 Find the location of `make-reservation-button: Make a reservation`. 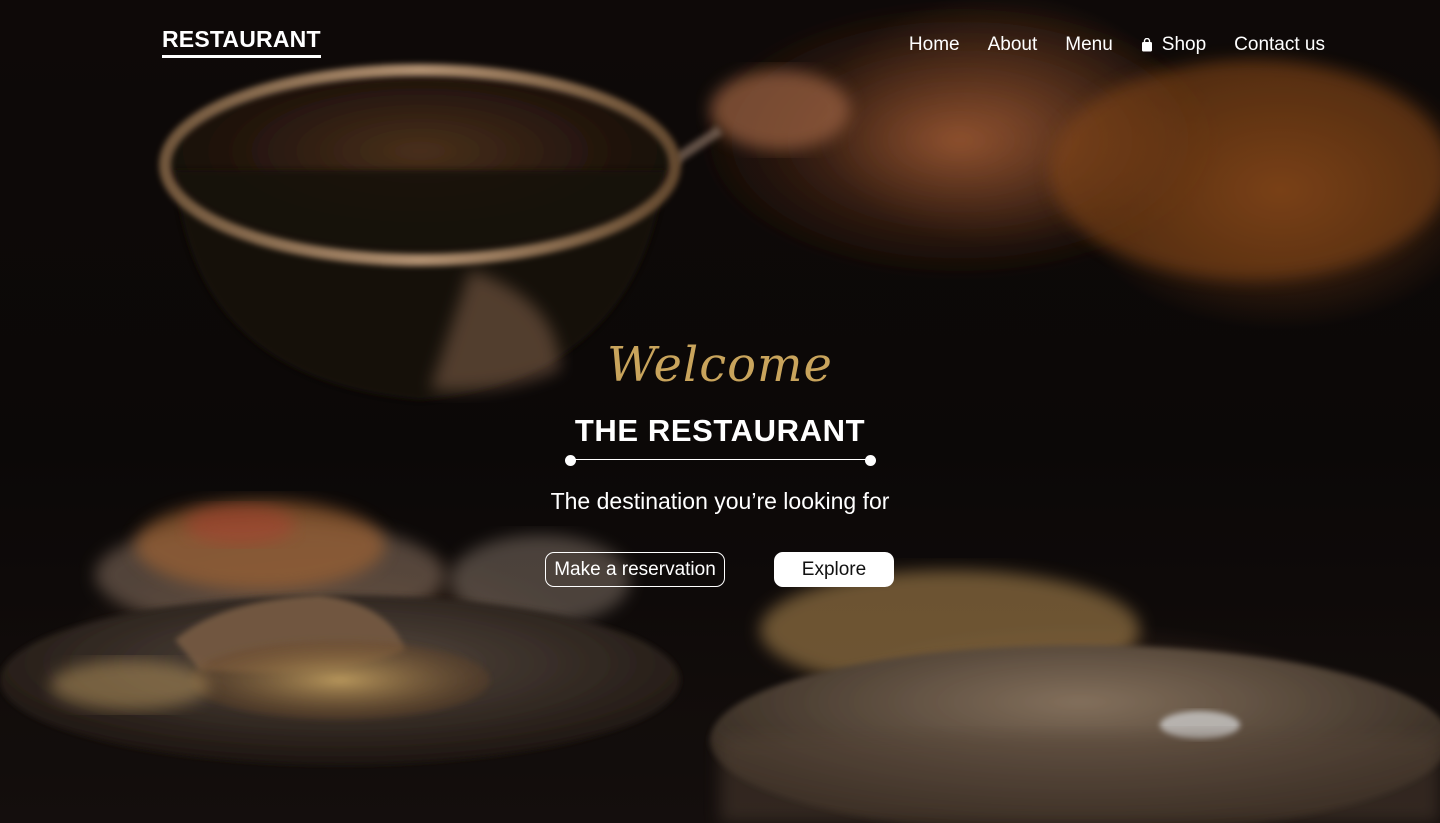

make-reservation-button: Make a reservation is located at coordinates (635, 569).